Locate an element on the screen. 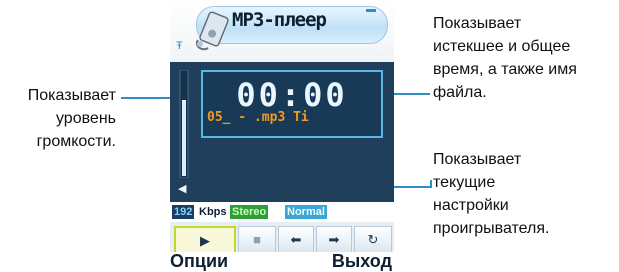 This screenshot has width=619, height=272. leader-line-settings-vertical is located at coordinates (431, 184).